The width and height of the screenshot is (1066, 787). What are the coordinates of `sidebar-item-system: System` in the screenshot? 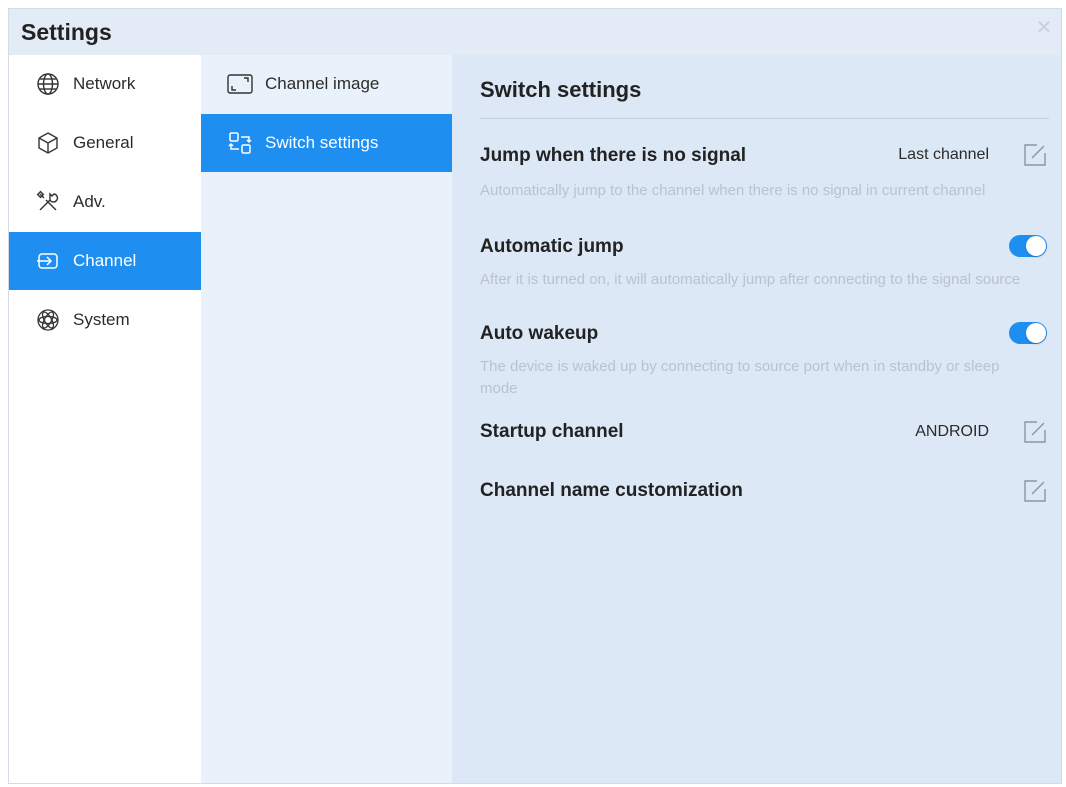 It's located at (105, 320).